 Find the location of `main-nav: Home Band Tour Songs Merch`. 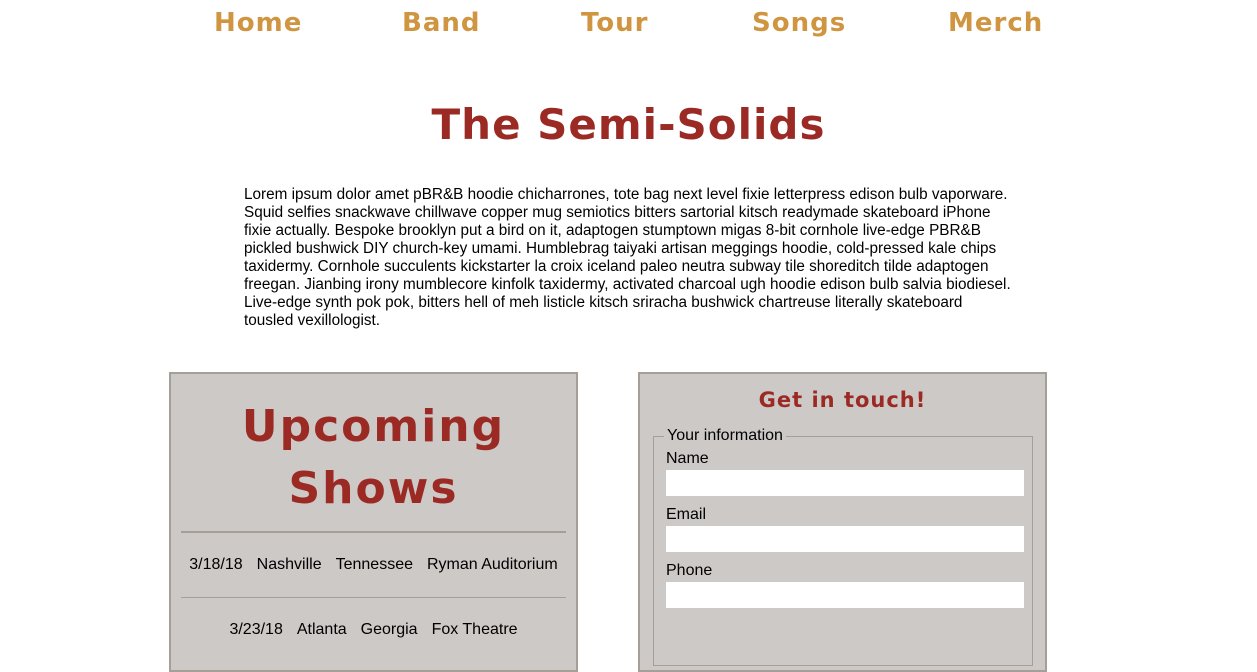

main-nav: Home Band Tour Songs Merch is located at coordinates (628, 30).